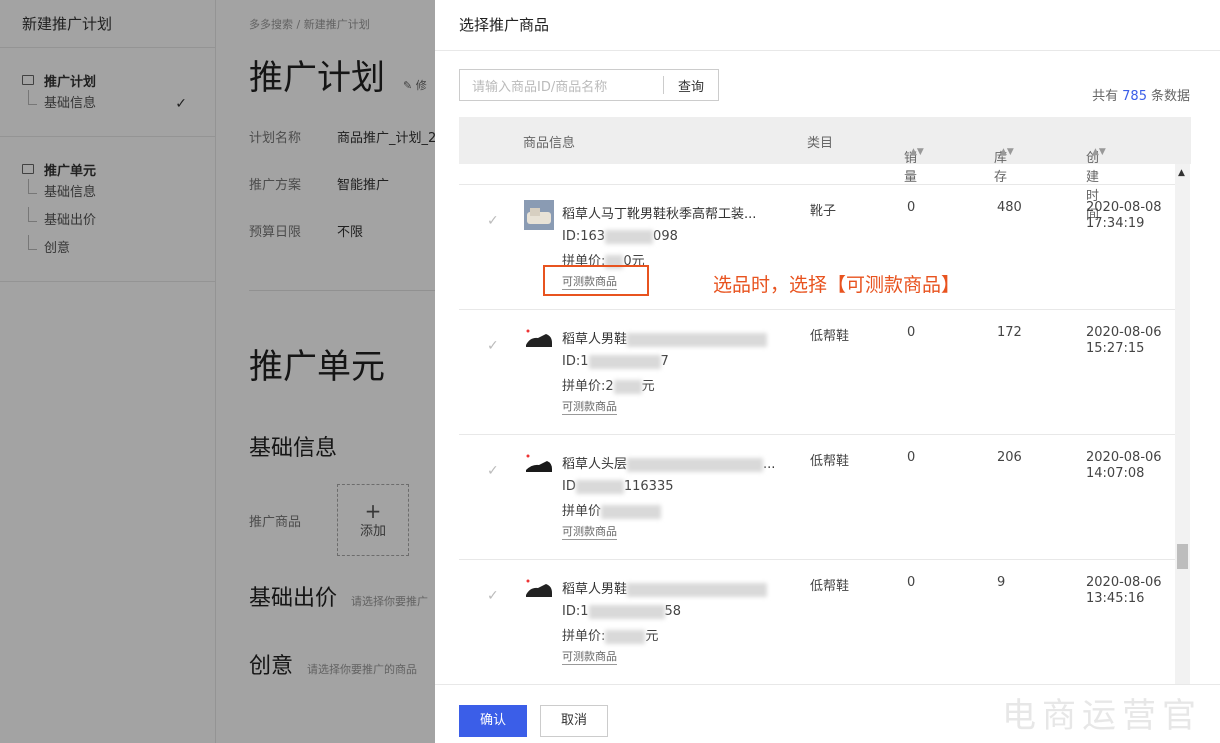  Describe the element at coordinates (1009, 207) in the screenshot. I see `product-stock: 480` at that location.